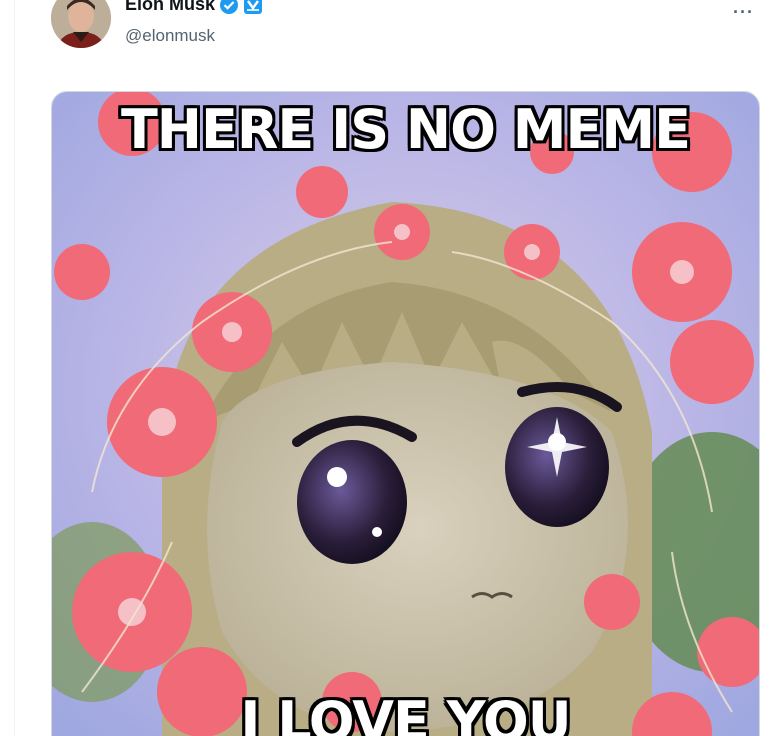 This screenshot has width=773, height=736. I want to click on author-avatar, so click(81, 24).